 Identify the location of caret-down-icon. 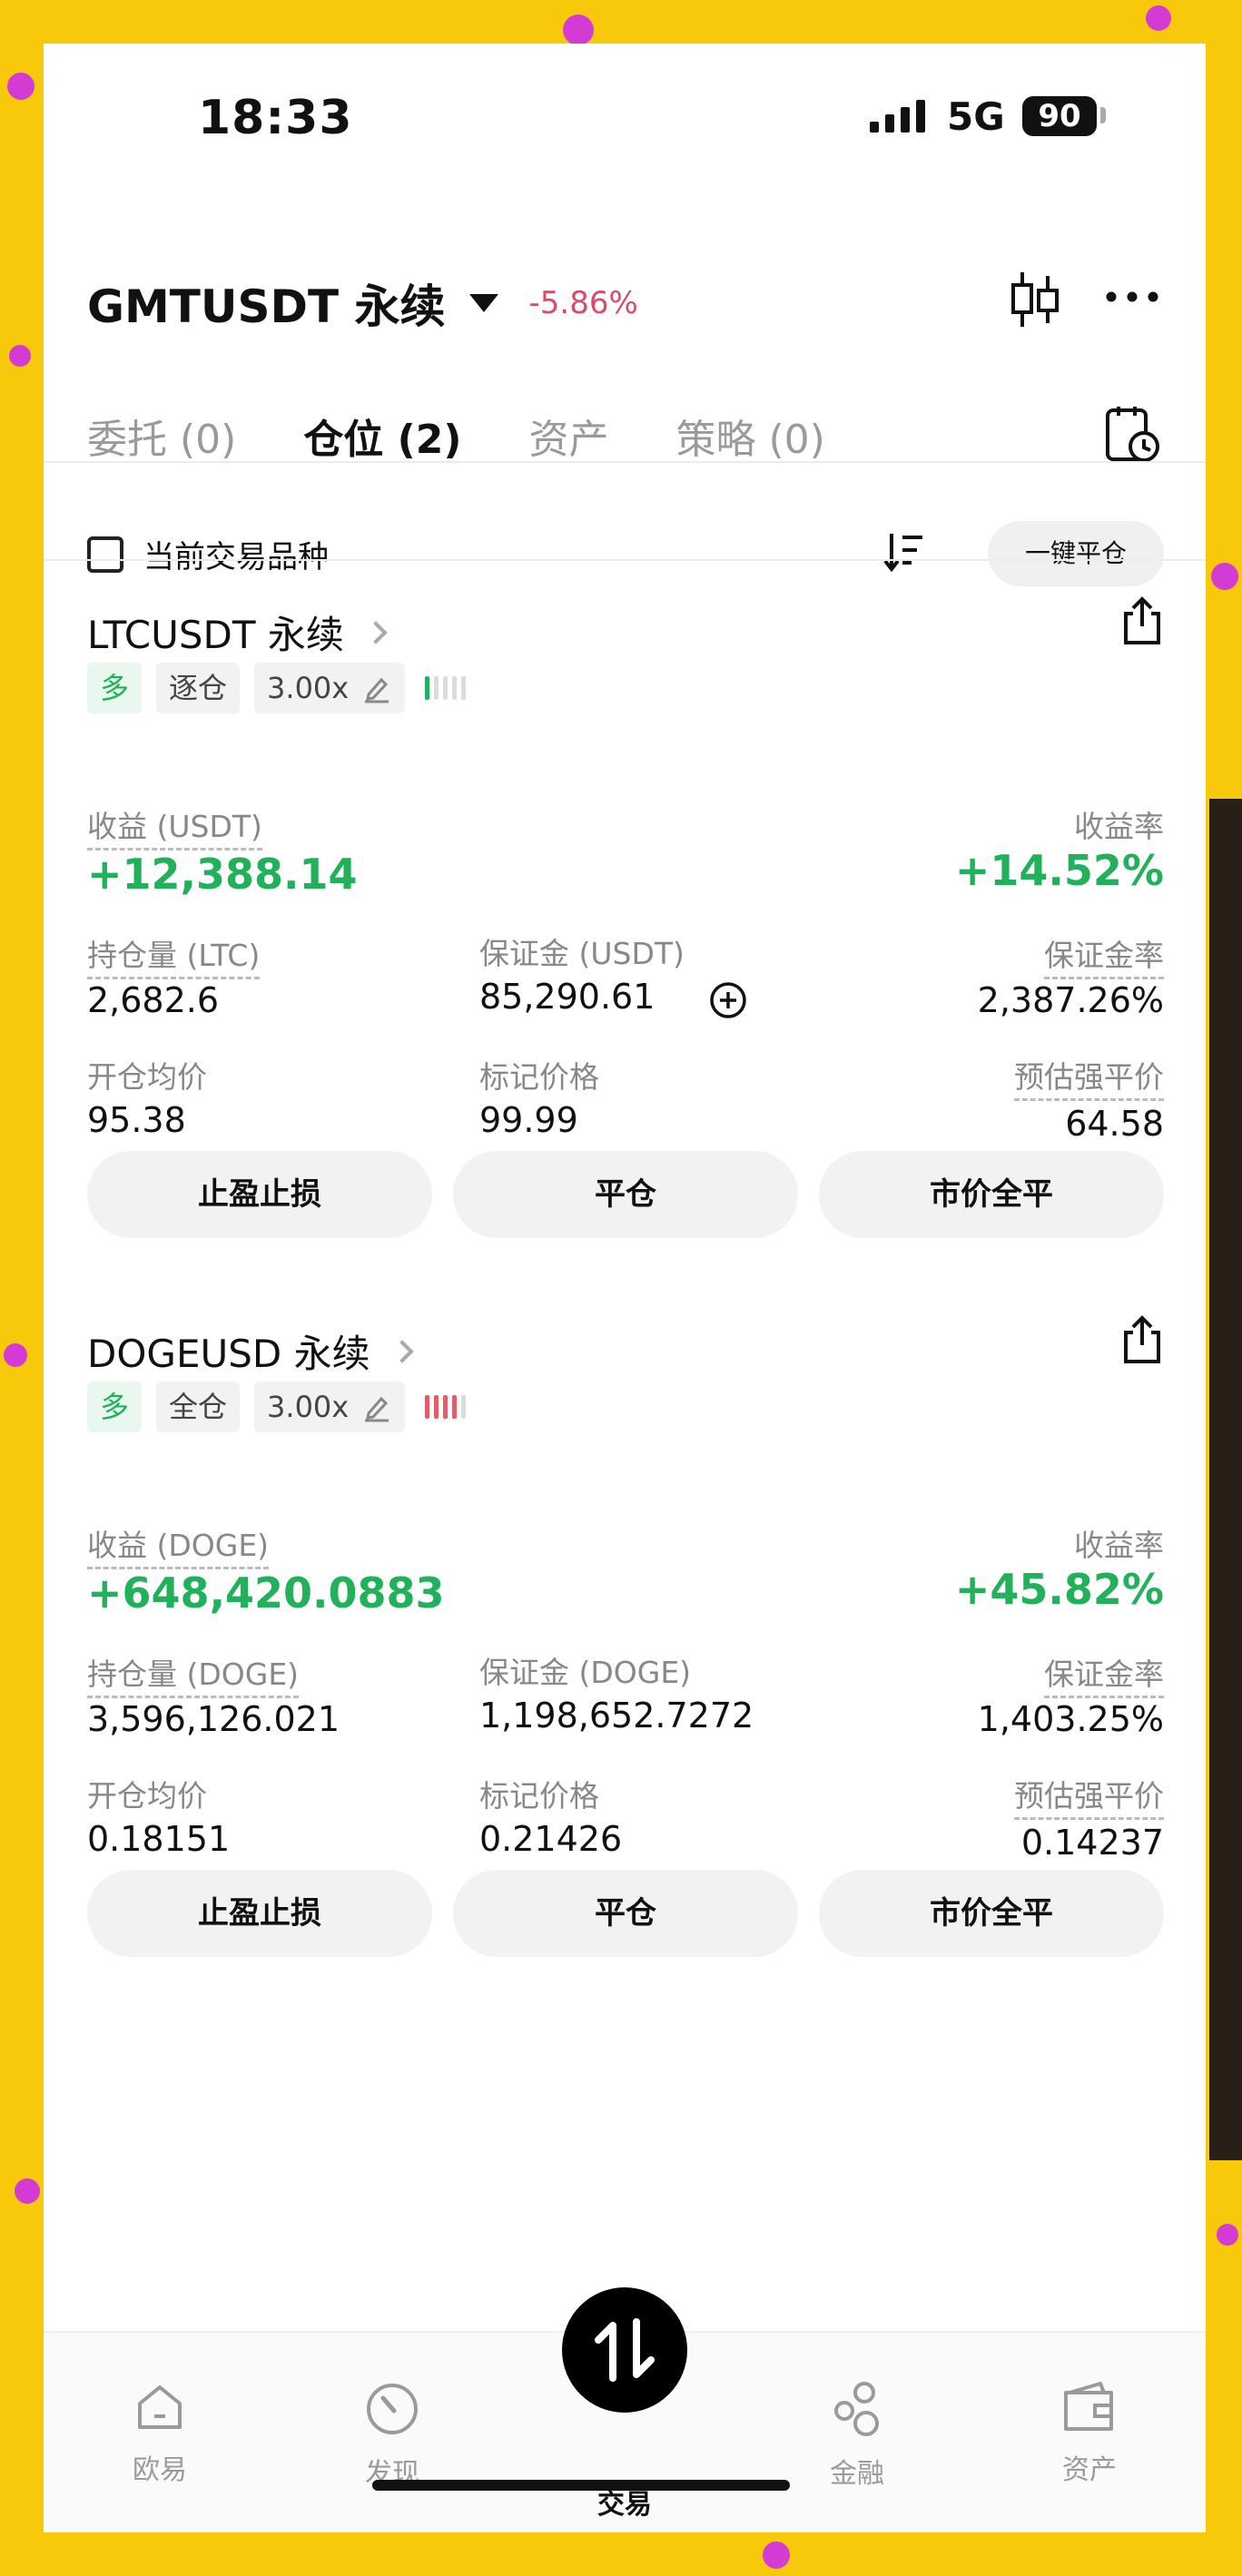
(483, 303).